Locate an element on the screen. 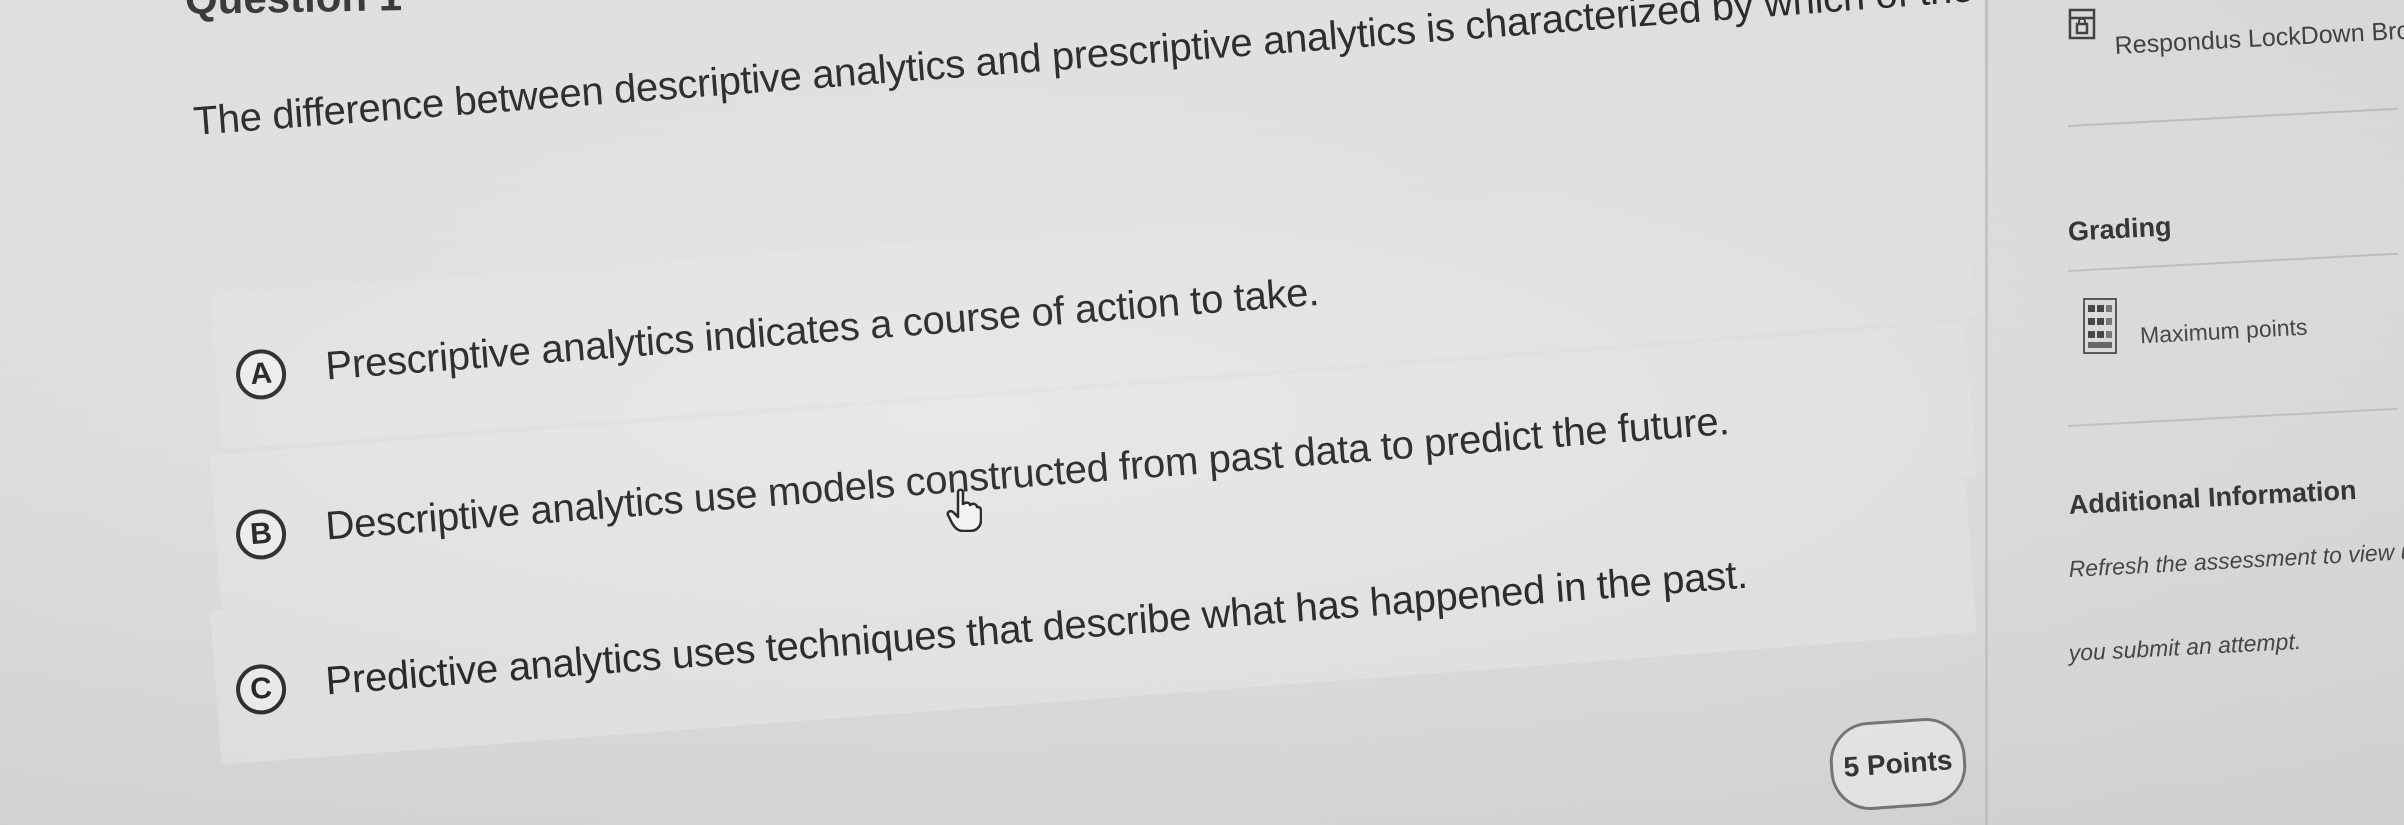 This screenshot has height=825, width=2404. additional-info-text: you submit an attempt. is located at coordinates (2185, 646).